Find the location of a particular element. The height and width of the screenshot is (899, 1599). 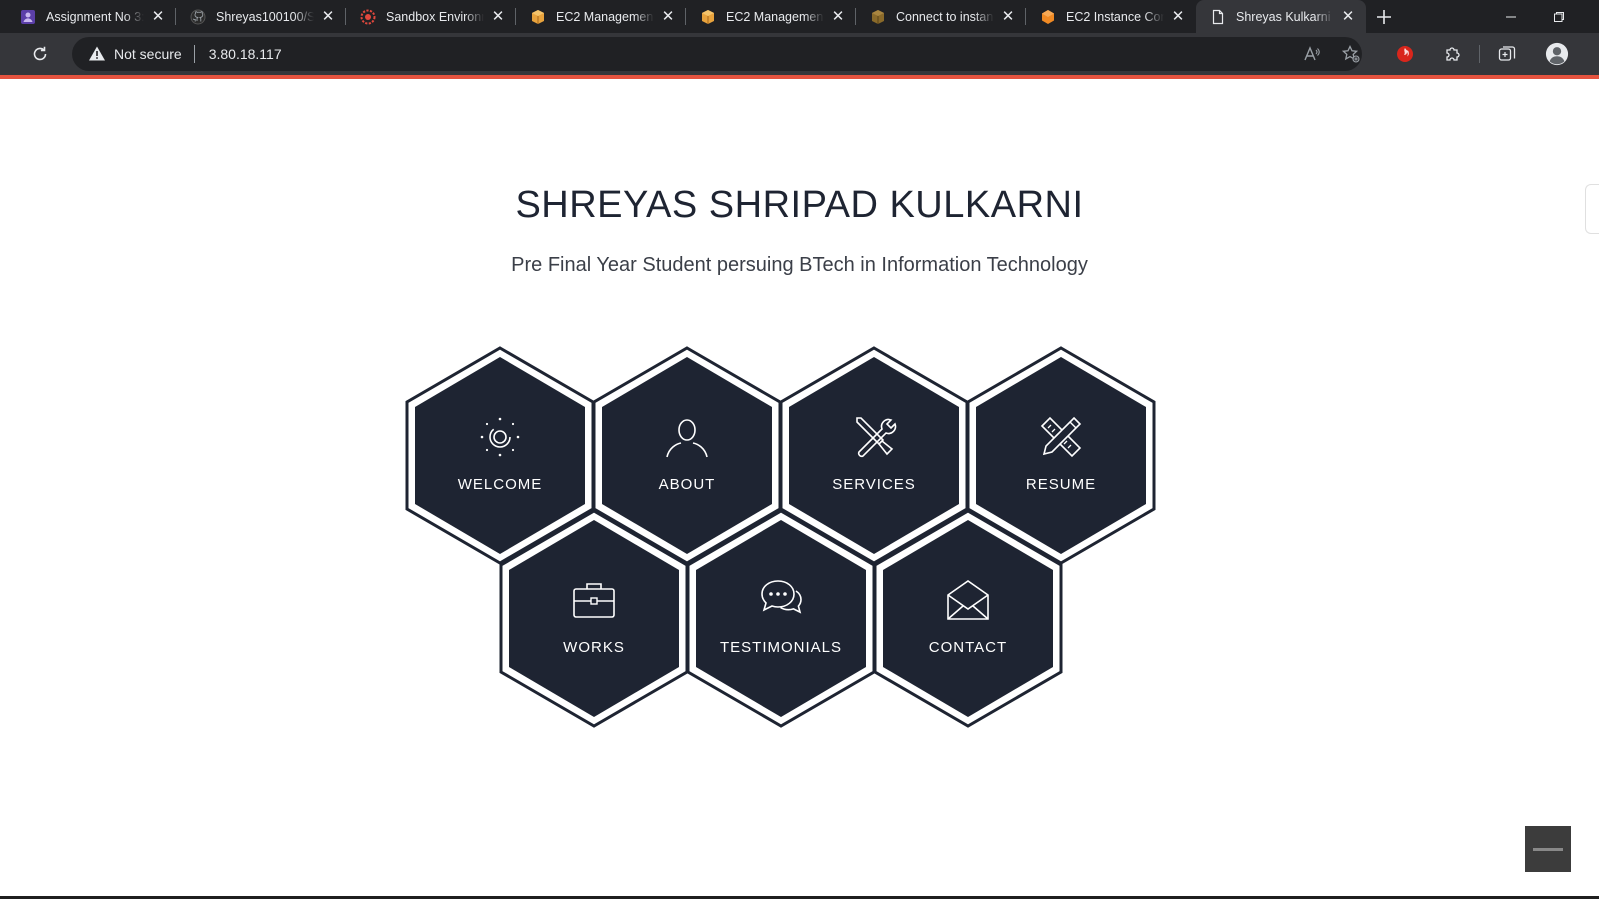

restore-button is located at coordinates (1559, 16).